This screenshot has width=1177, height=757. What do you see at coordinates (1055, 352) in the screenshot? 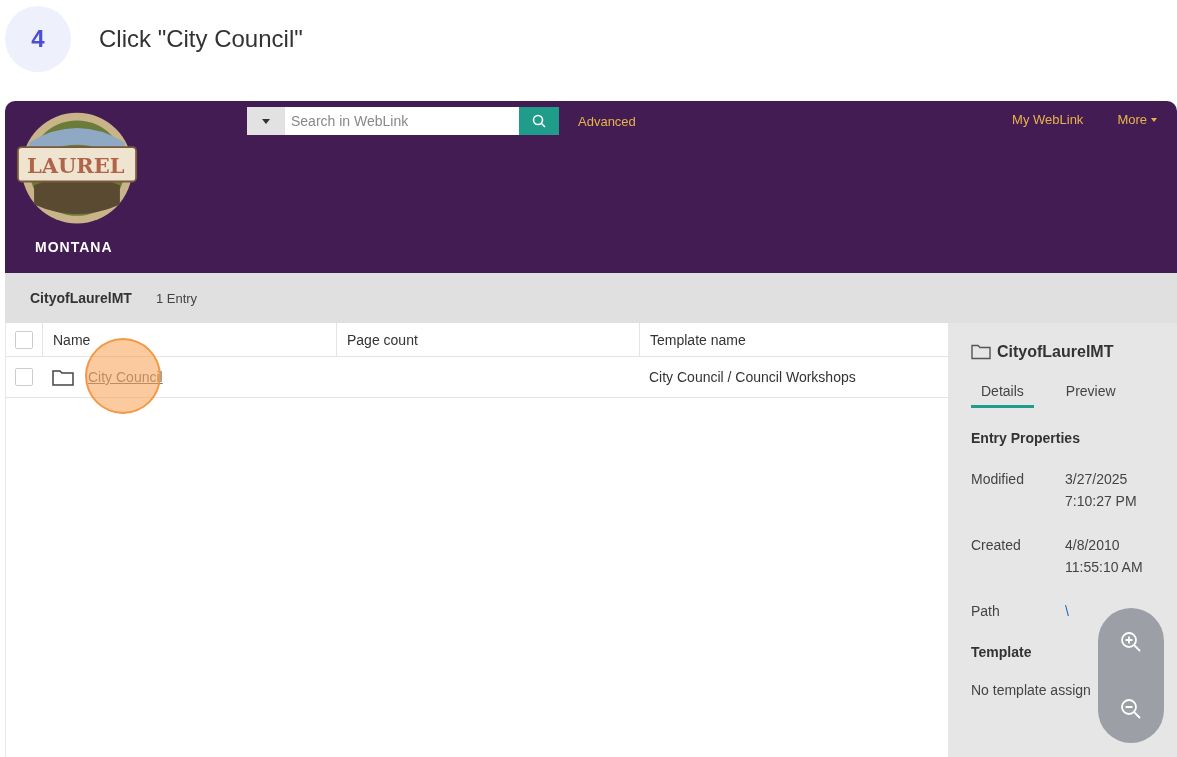
I see `panel-title: CityofLaurelMT` at bounding box center [1055, 352].